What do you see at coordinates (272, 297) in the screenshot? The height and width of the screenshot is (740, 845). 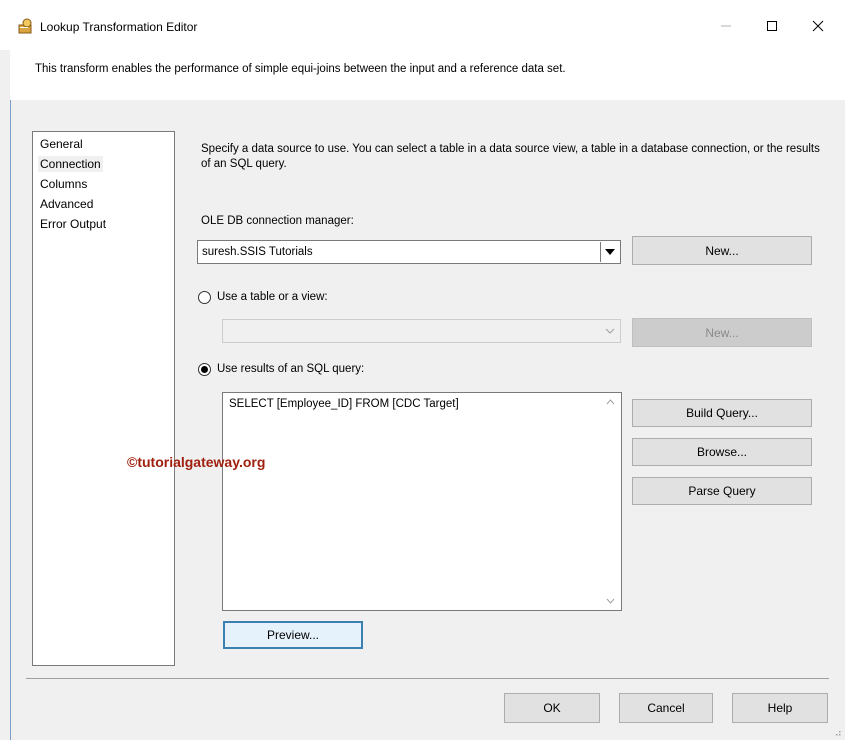 I see `use-table-label: Use a table or a view:` at bounding box center [272, 297].